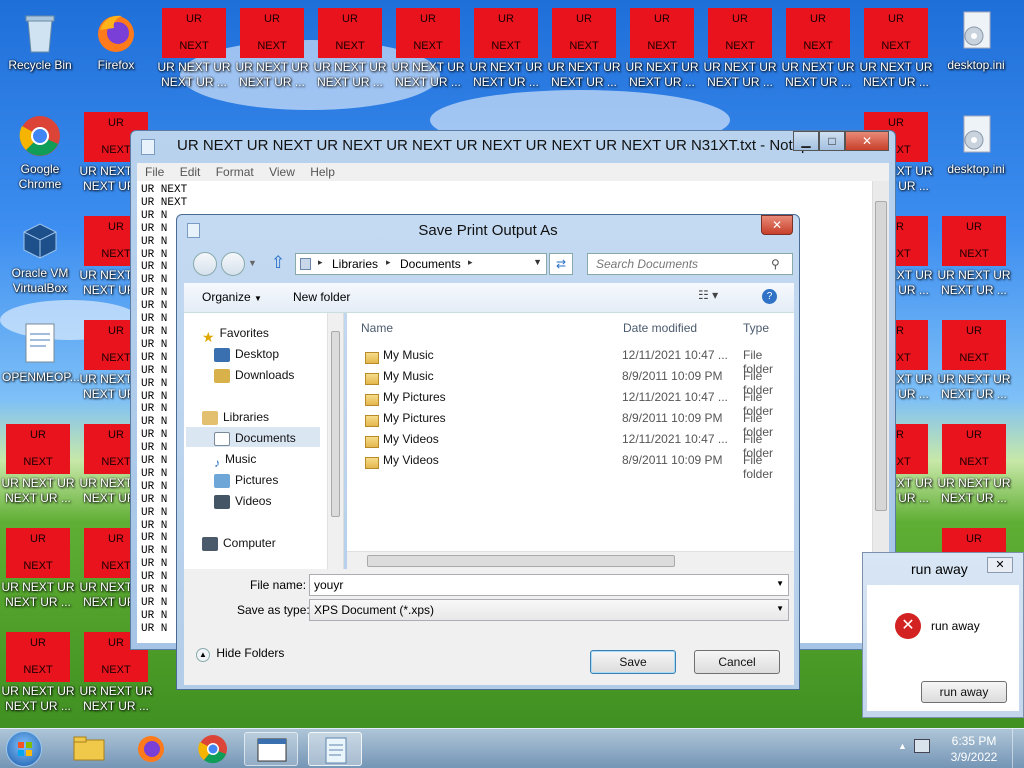 The width and height of the screenshot is (1024, 768). Describe the element at coordinates (737, 662) in the screenshot. I see `cancel-button: Cancel` at that location.